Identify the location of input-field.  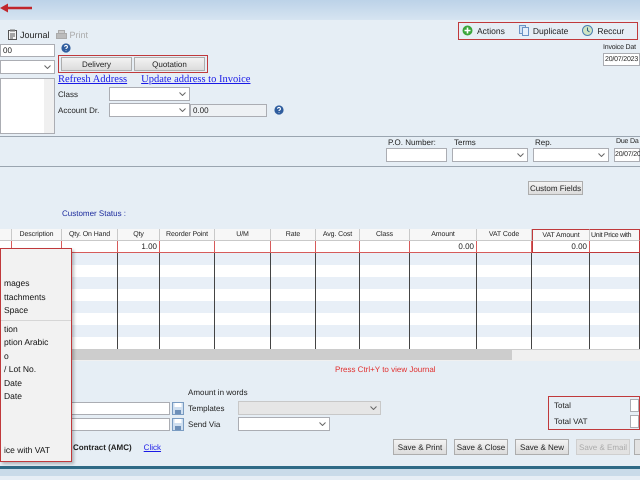
(416, 155).